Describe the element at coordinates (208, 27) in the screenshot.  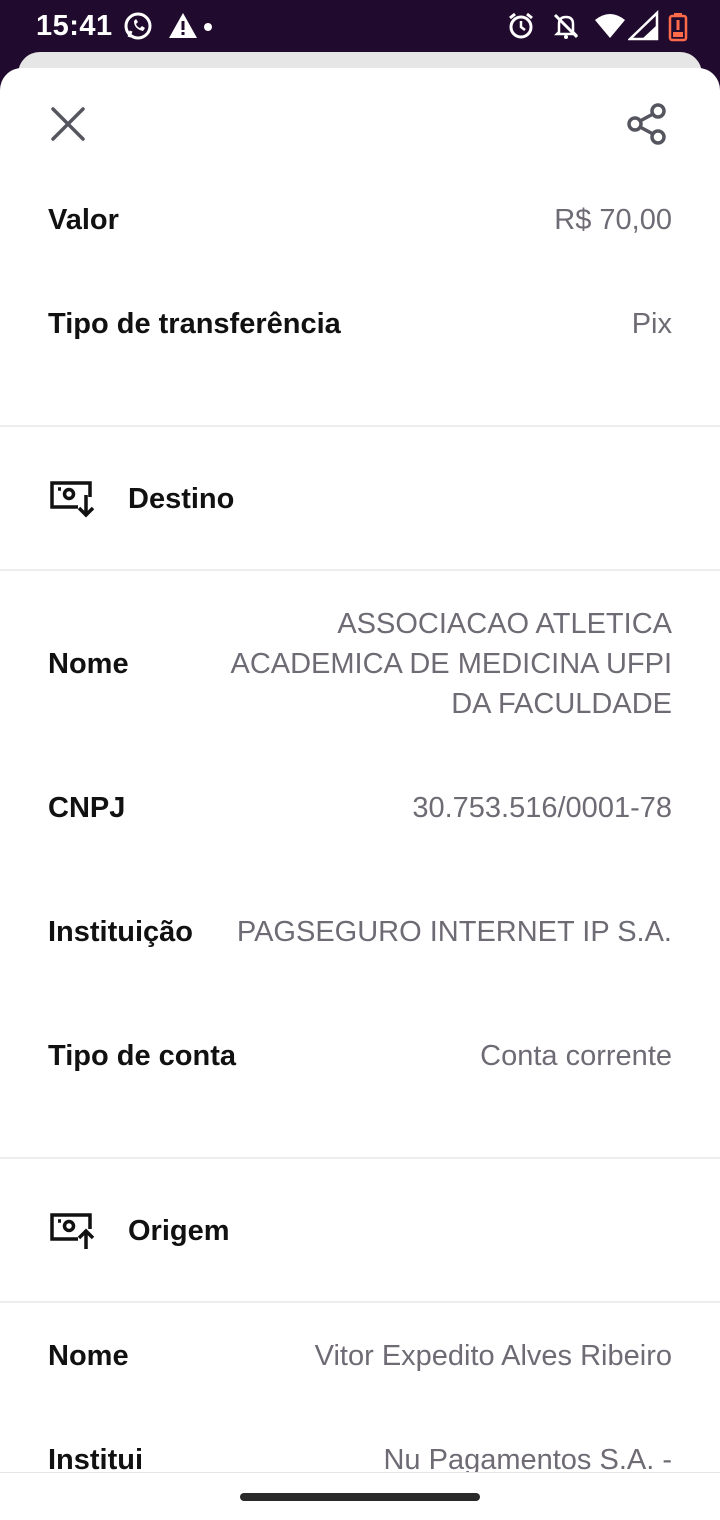
I see `notification-dot-icon` at that location.